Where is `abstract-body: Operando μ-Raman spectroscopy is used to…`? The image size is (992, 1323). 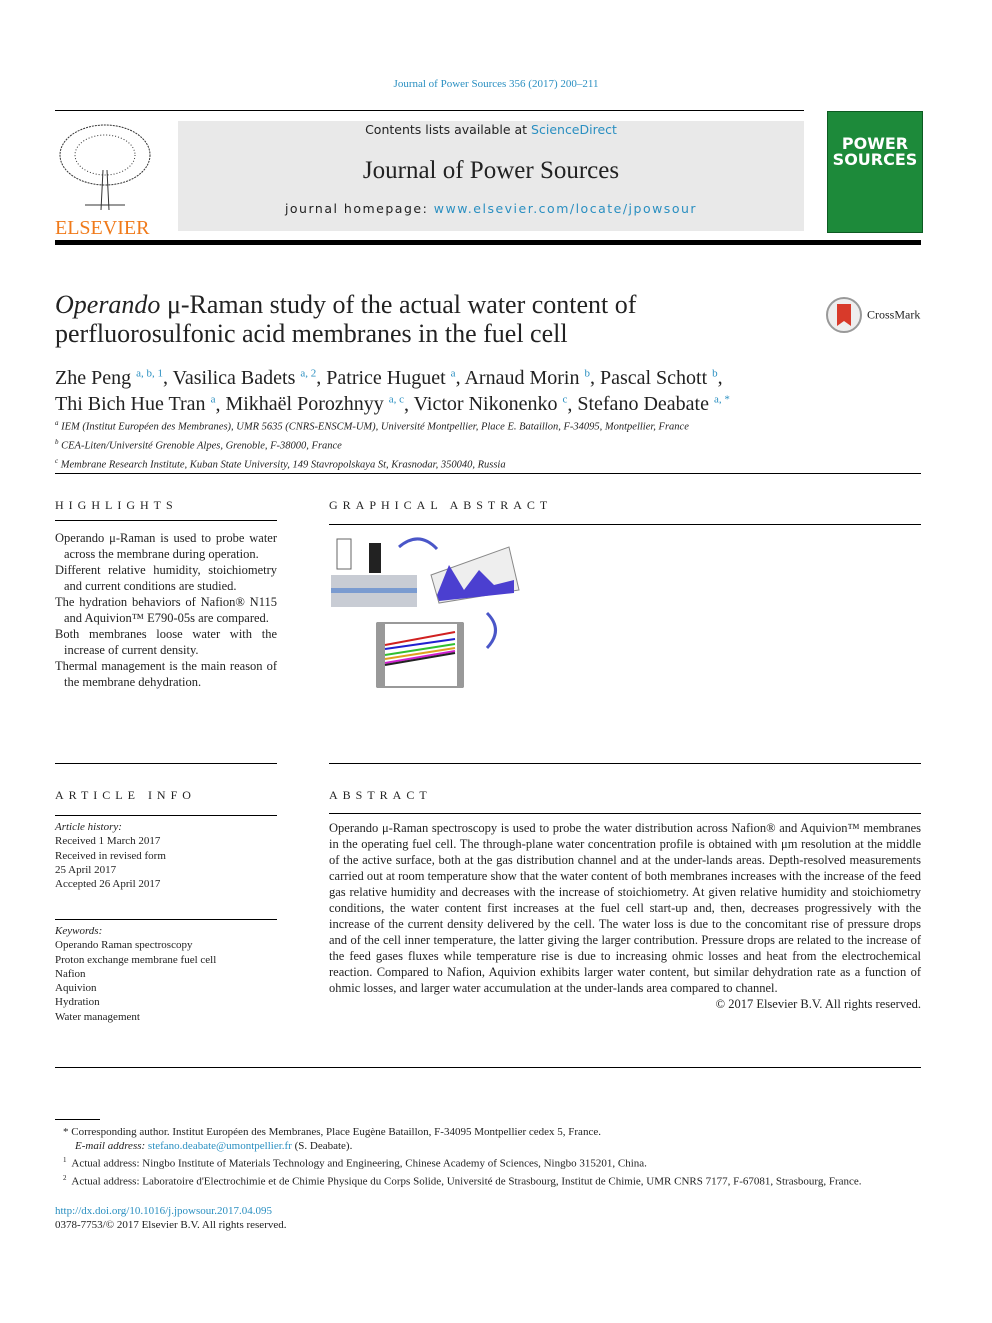 abstract-body: Operando μ-Raman spectroscopy is used to… is located at coordinates (625, 916).